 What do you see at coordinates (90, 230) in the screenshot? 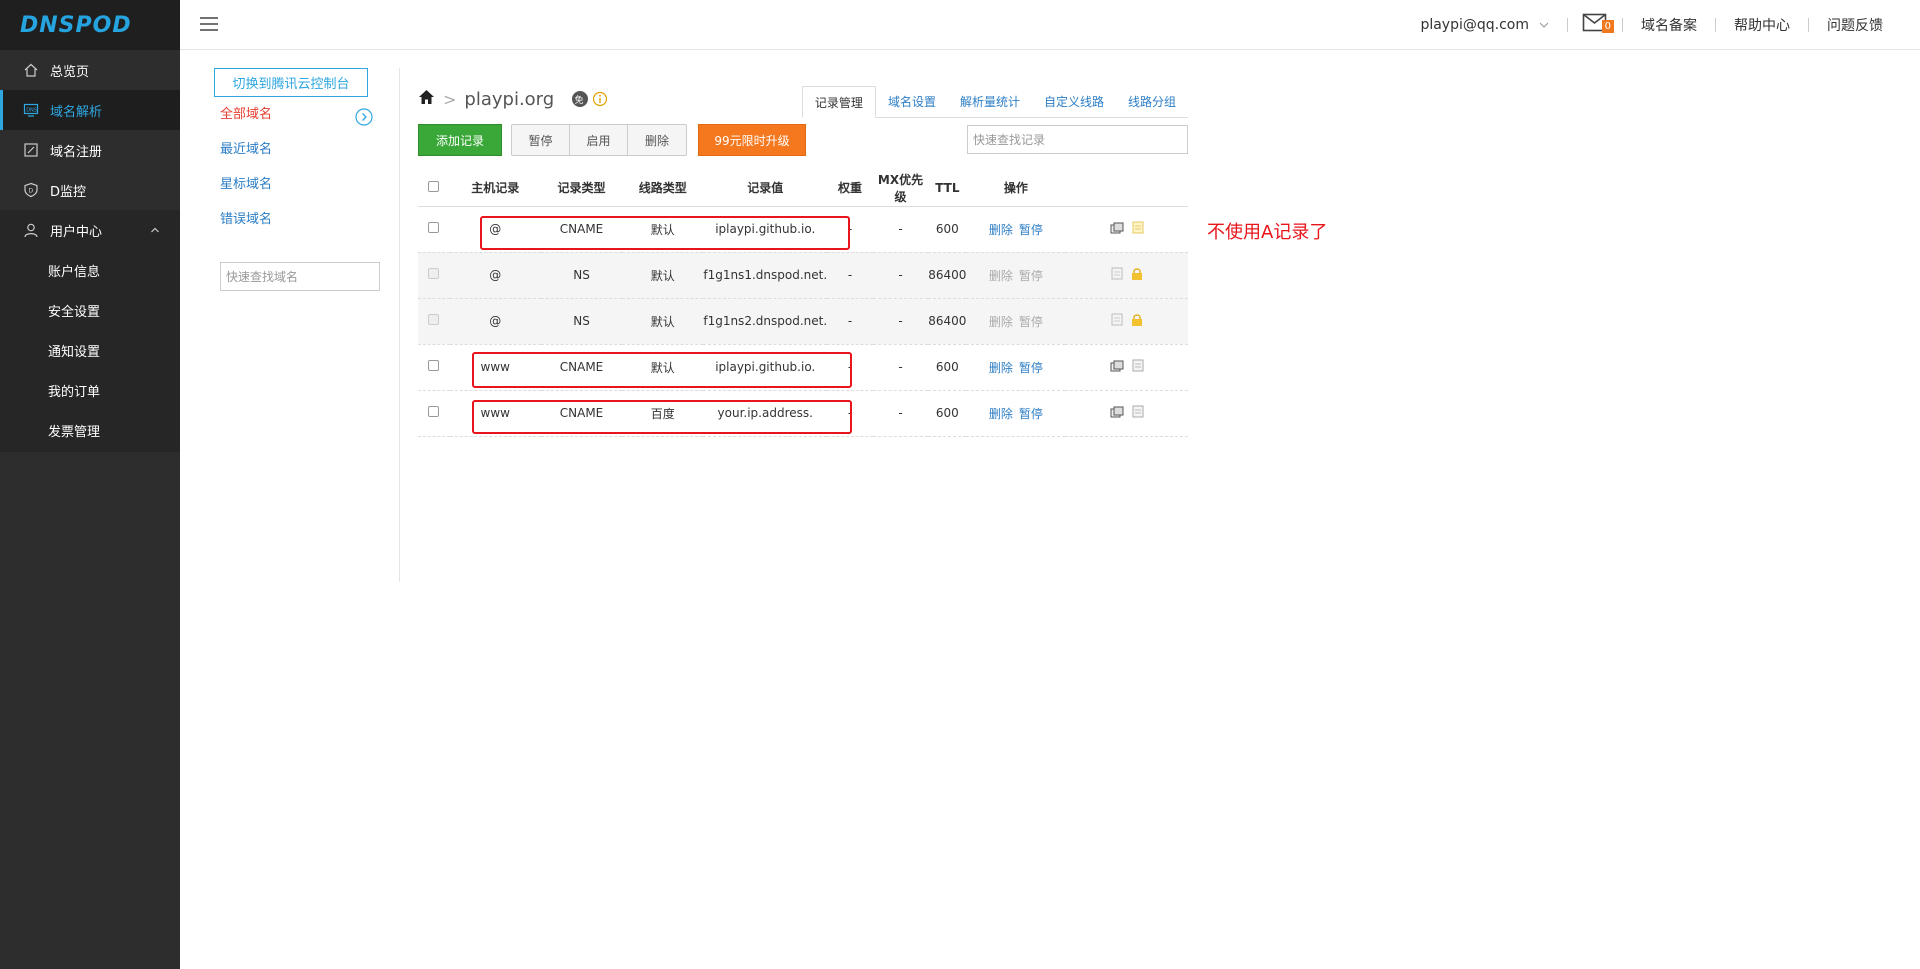
I see `sidebar-item-user-center: 用户中心` at bounding box center [90, 230].